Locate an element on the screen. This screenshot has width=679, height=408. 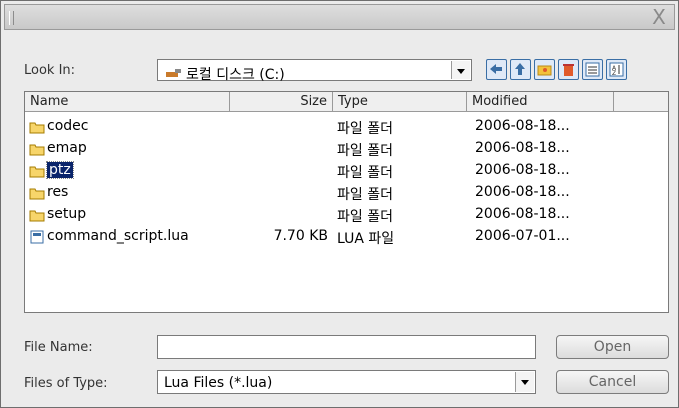
file-type-value: Lua Files (*.lua) is located at coordinates (218, 383).